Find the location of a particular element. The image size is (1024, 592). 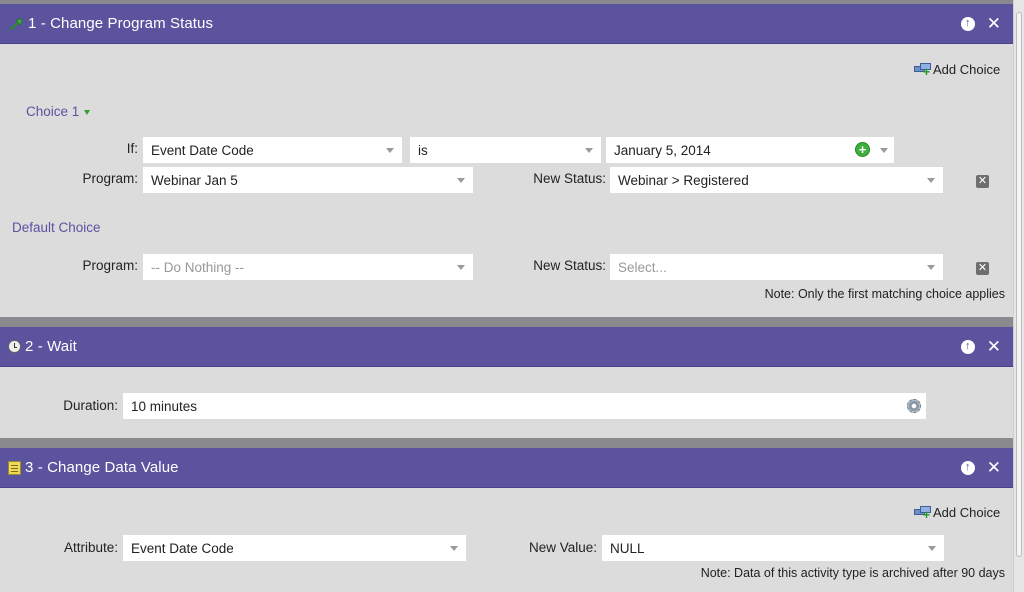

if-label: If: is located at coordinates (132, 148).